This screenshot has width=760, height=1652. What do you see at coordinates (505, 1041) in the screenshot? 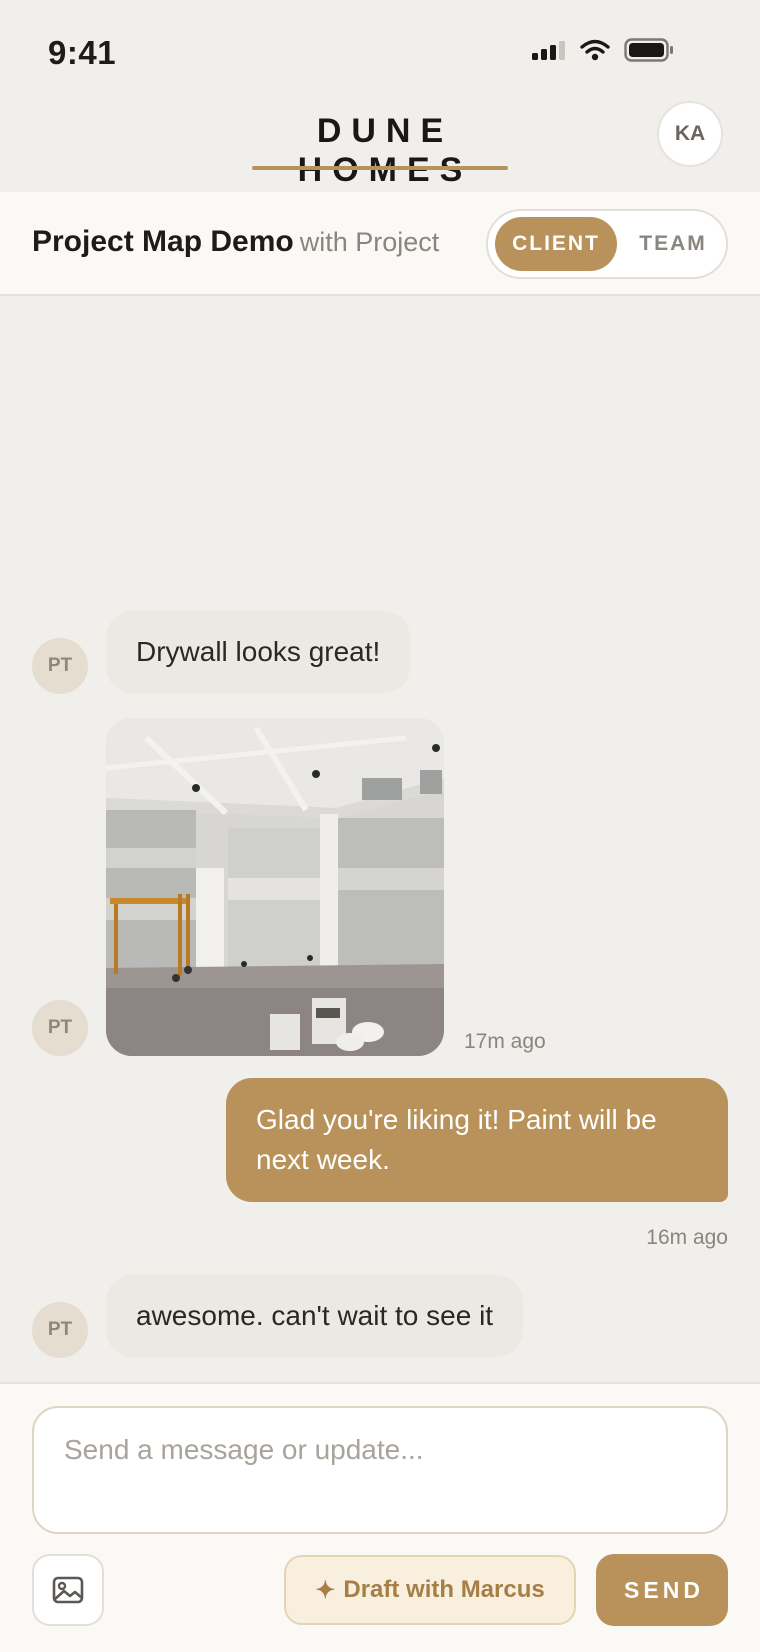
I see `message-timestamp: 17m ago` at bounding box center [505, 1041].